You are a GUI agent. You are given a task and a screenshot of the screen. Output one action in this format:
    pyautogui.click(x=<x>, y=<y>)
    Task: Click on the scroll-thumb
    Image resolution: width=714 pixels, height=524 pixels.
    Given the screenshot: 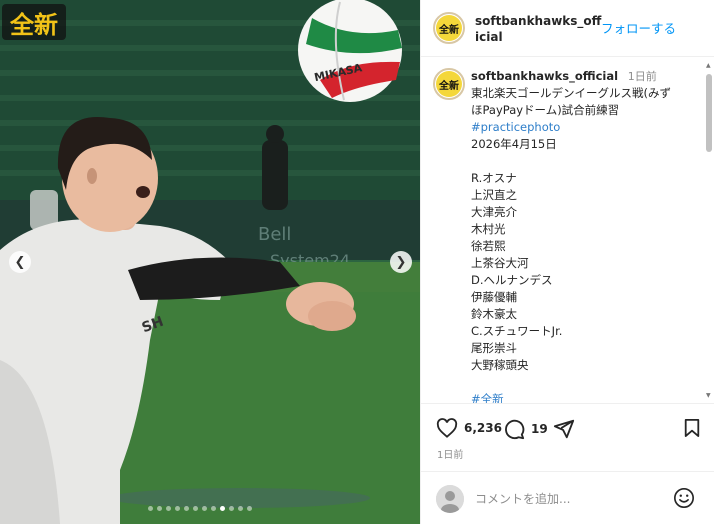 What is the action you would take?
    pyautogui.click(x=709, y=113)
    